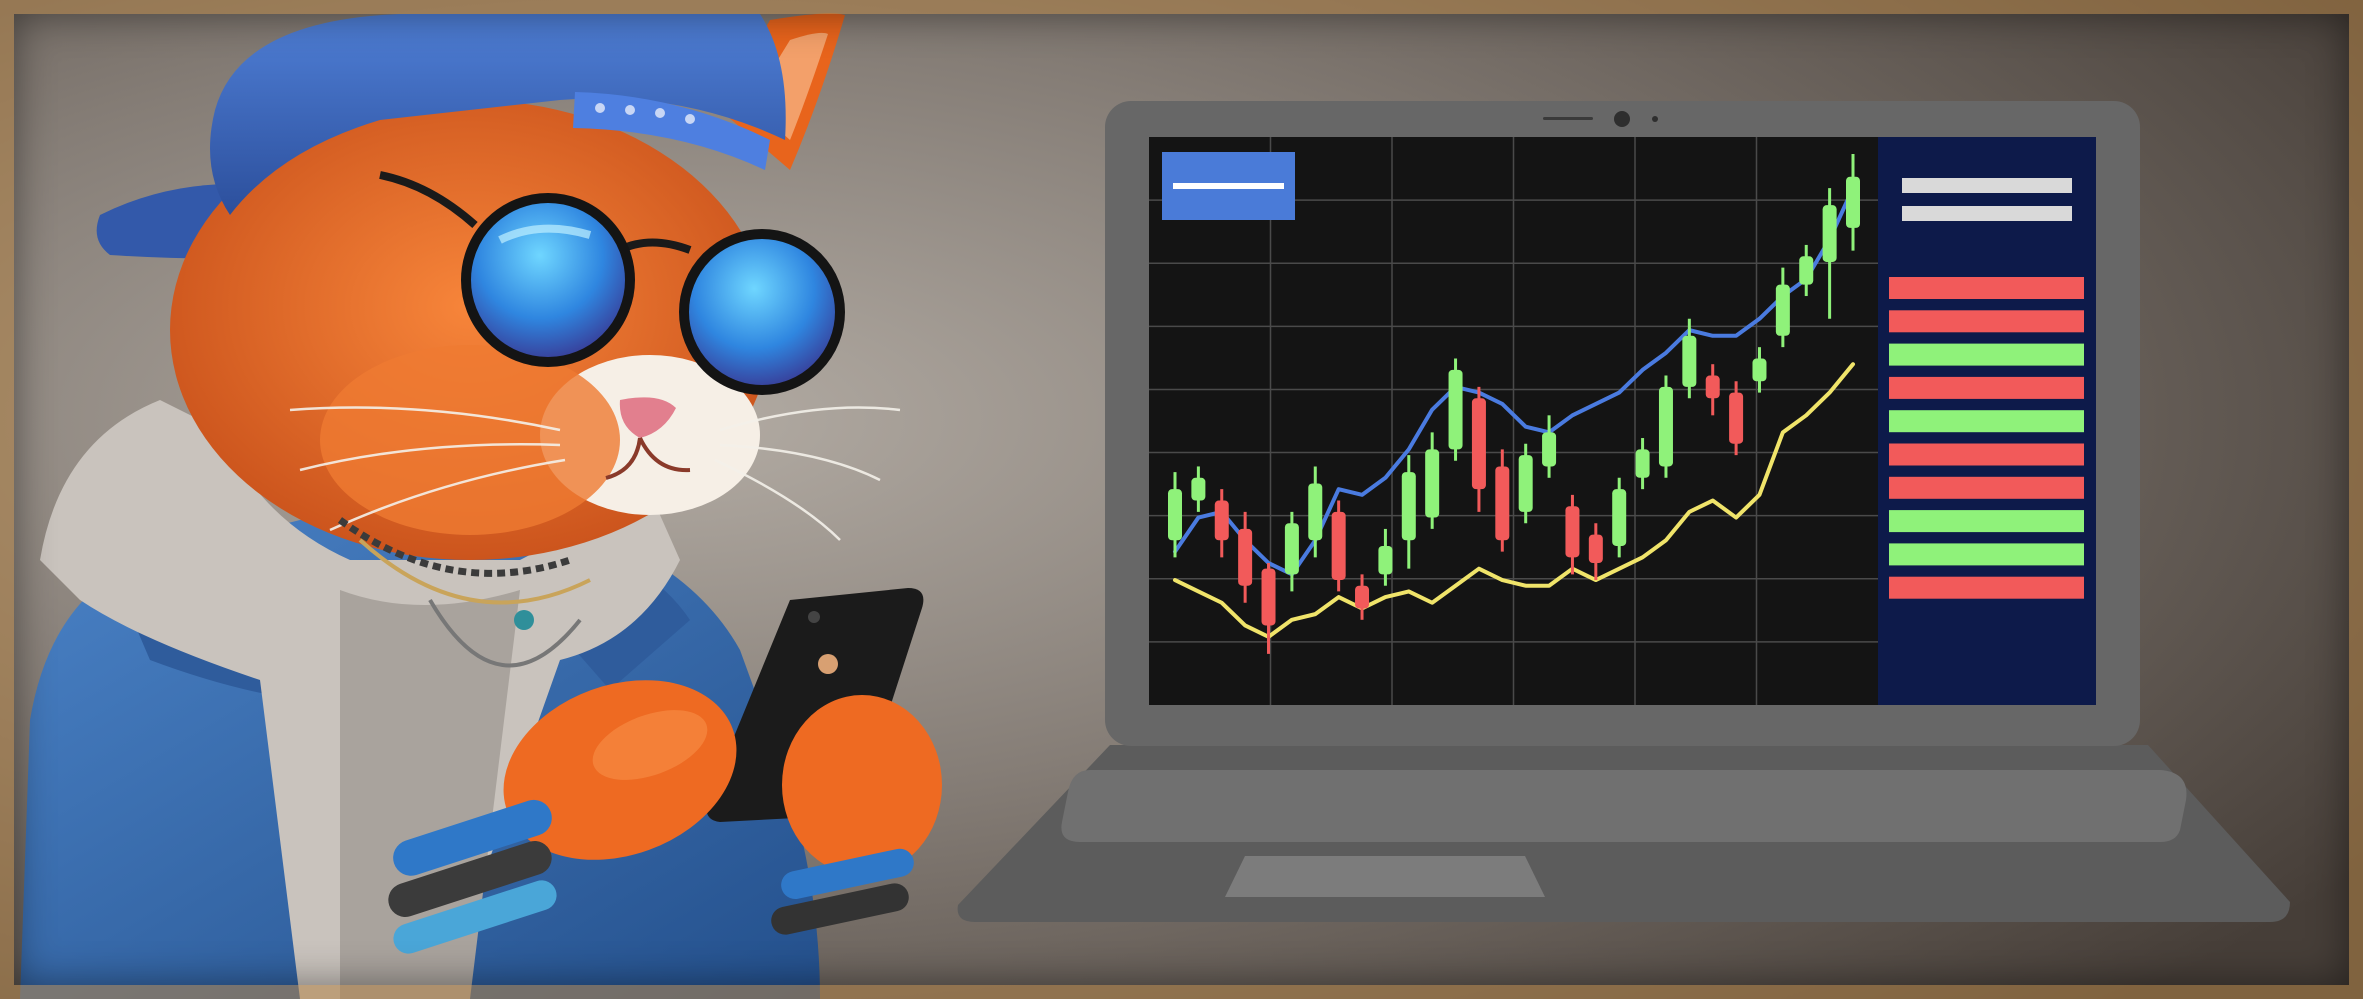  I want to click on cat-paw-right, so click(862, 785).